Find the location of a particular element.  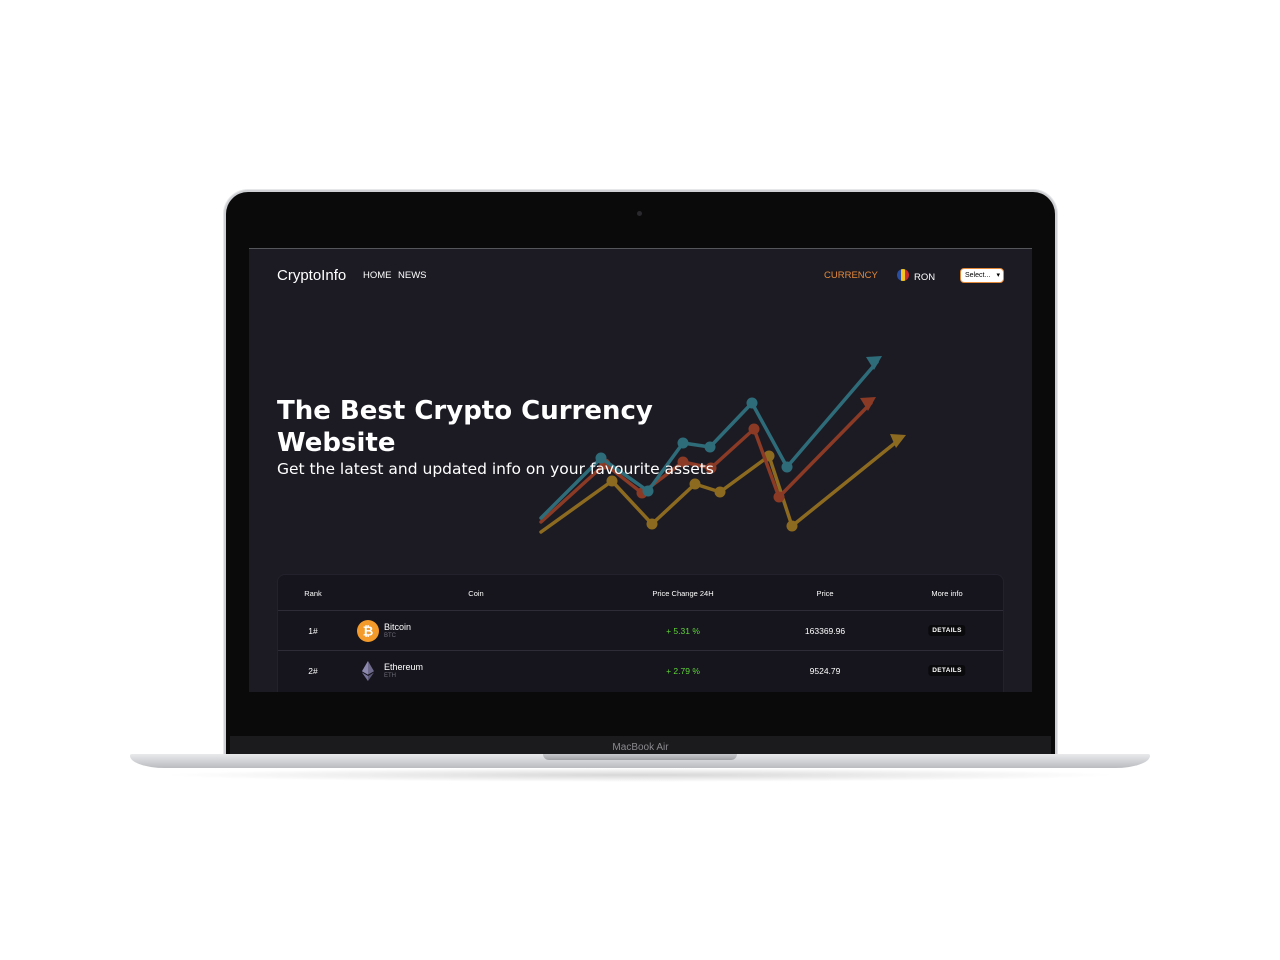

price-cell: 9524.79 is located at coordinates (825, 671).